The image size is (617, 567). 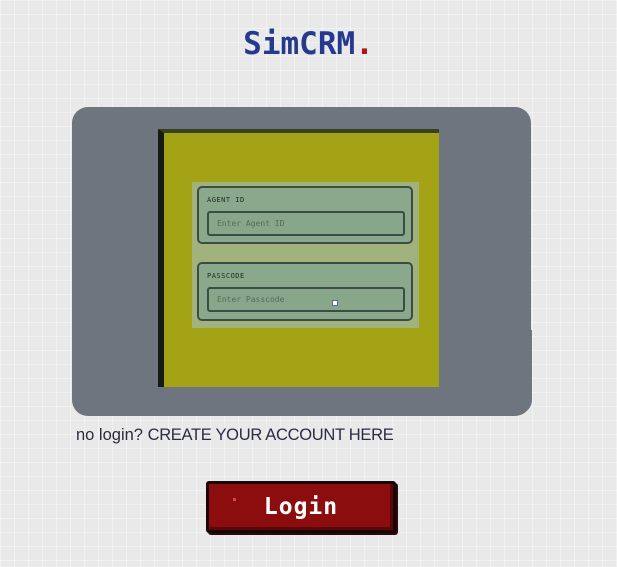 What do you see at coordinates (486, 372) in the screenshot?
I see `console-frame-corner` at bounding box center [486, 372].